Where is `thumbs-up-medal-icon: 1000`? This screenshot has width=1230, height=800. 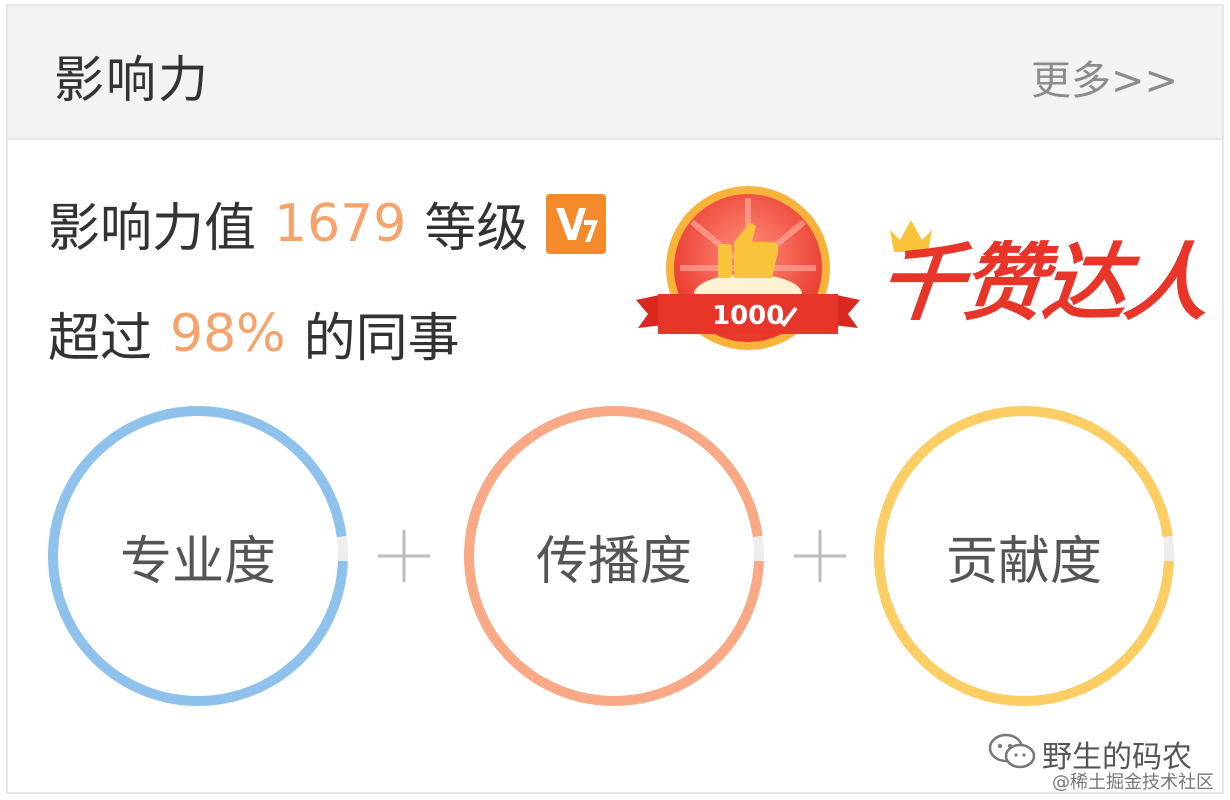
thumbs-up-medal-icon: 1000 is located at coordinates (748, 272).